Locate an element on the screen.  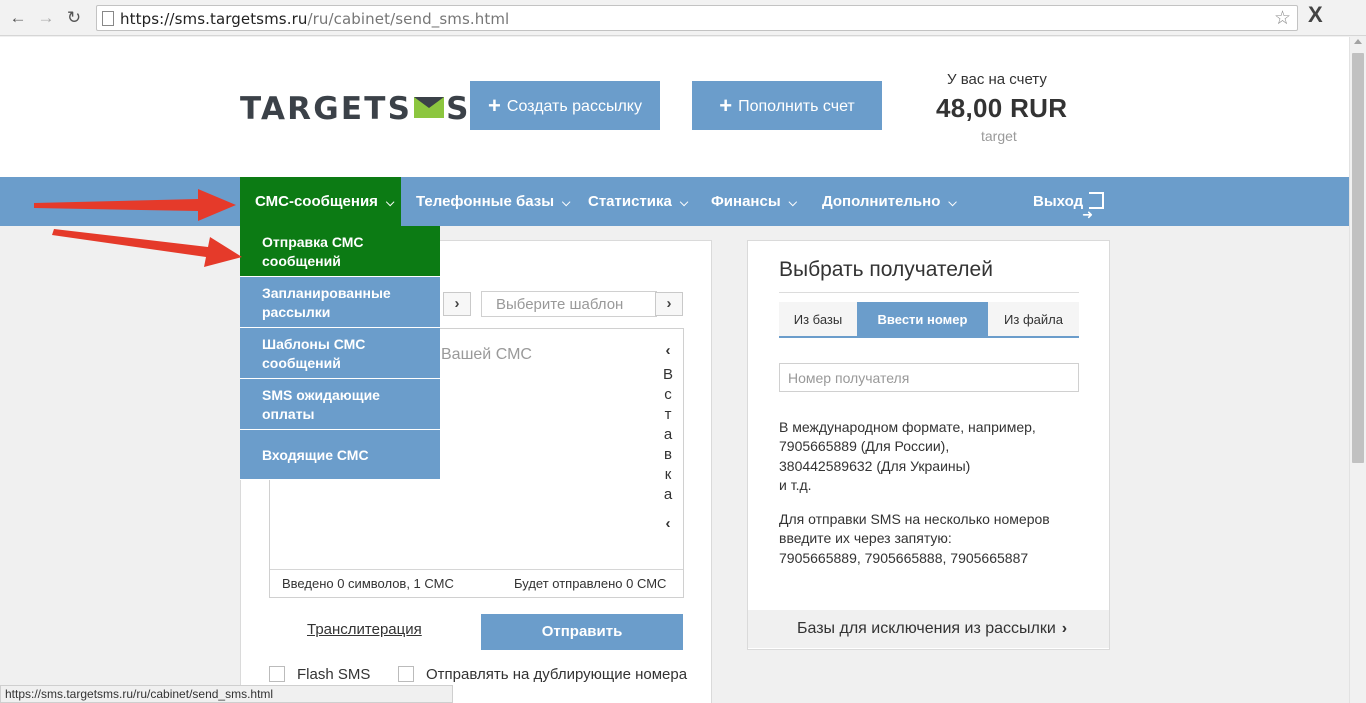
balance-label: У вас на счету is located at coordinates (997, 79).